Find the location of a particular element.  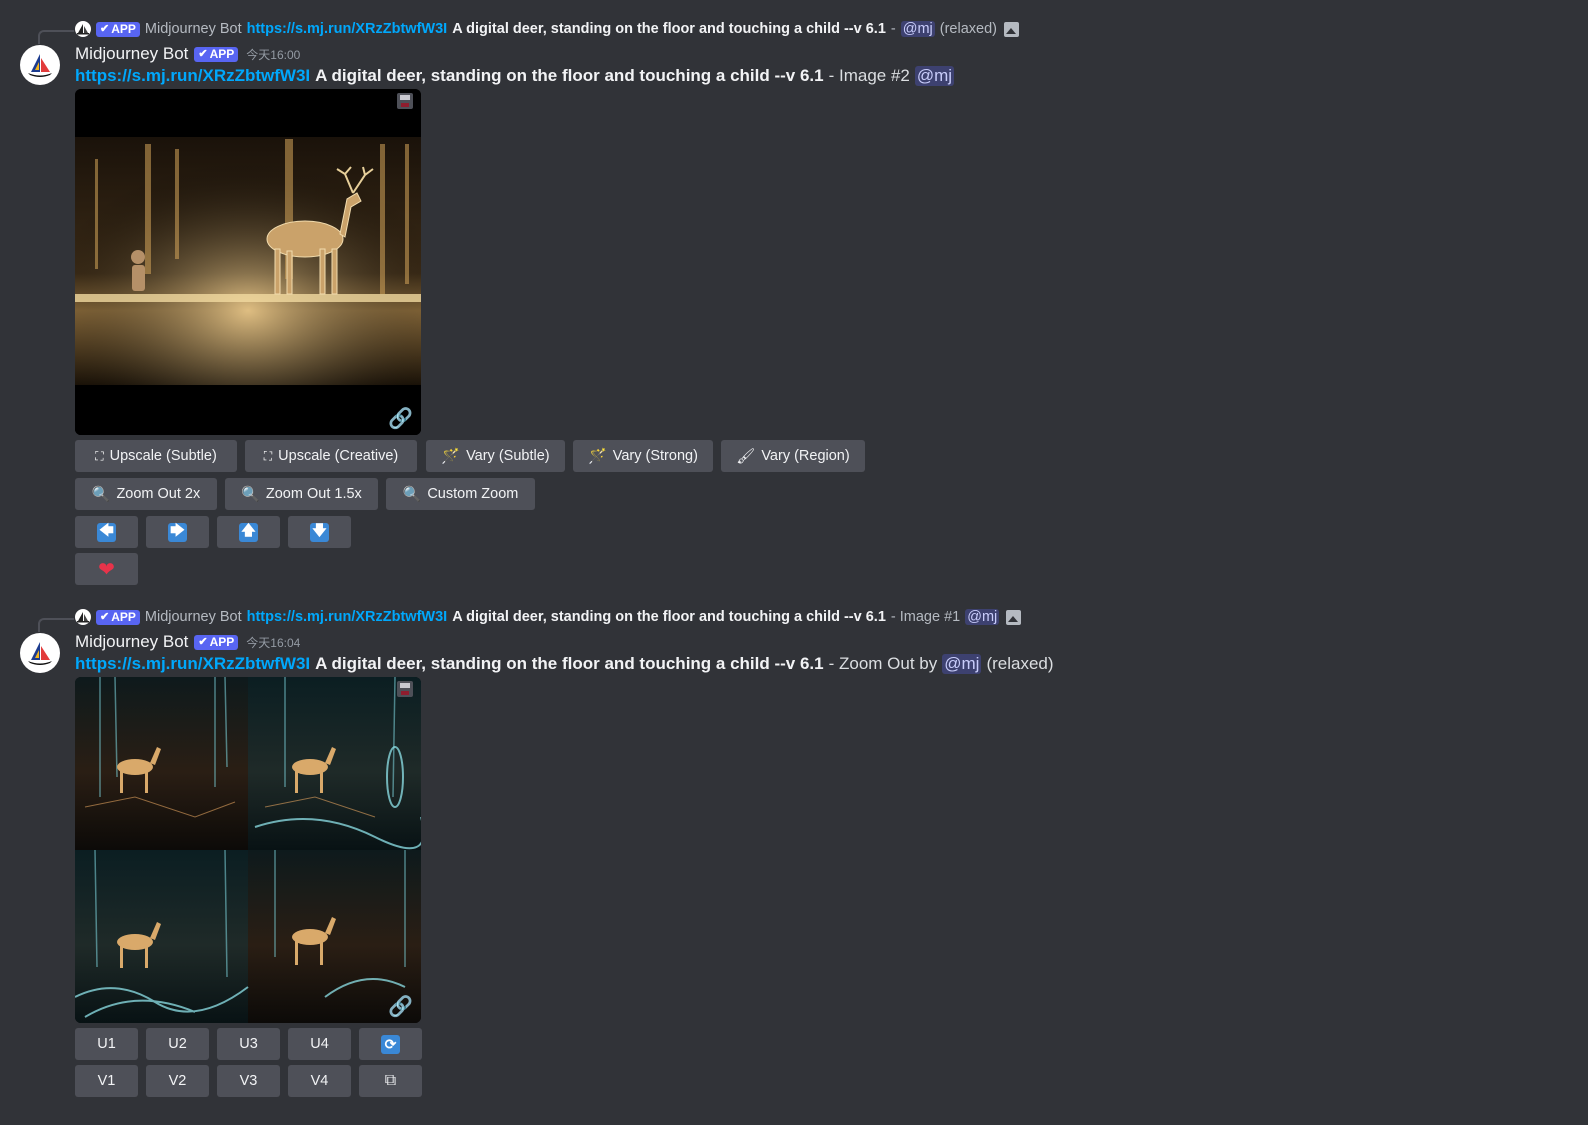

upscale-creative-button: ⛶ Upscale (Creative) is located at coordinates (331, 456).